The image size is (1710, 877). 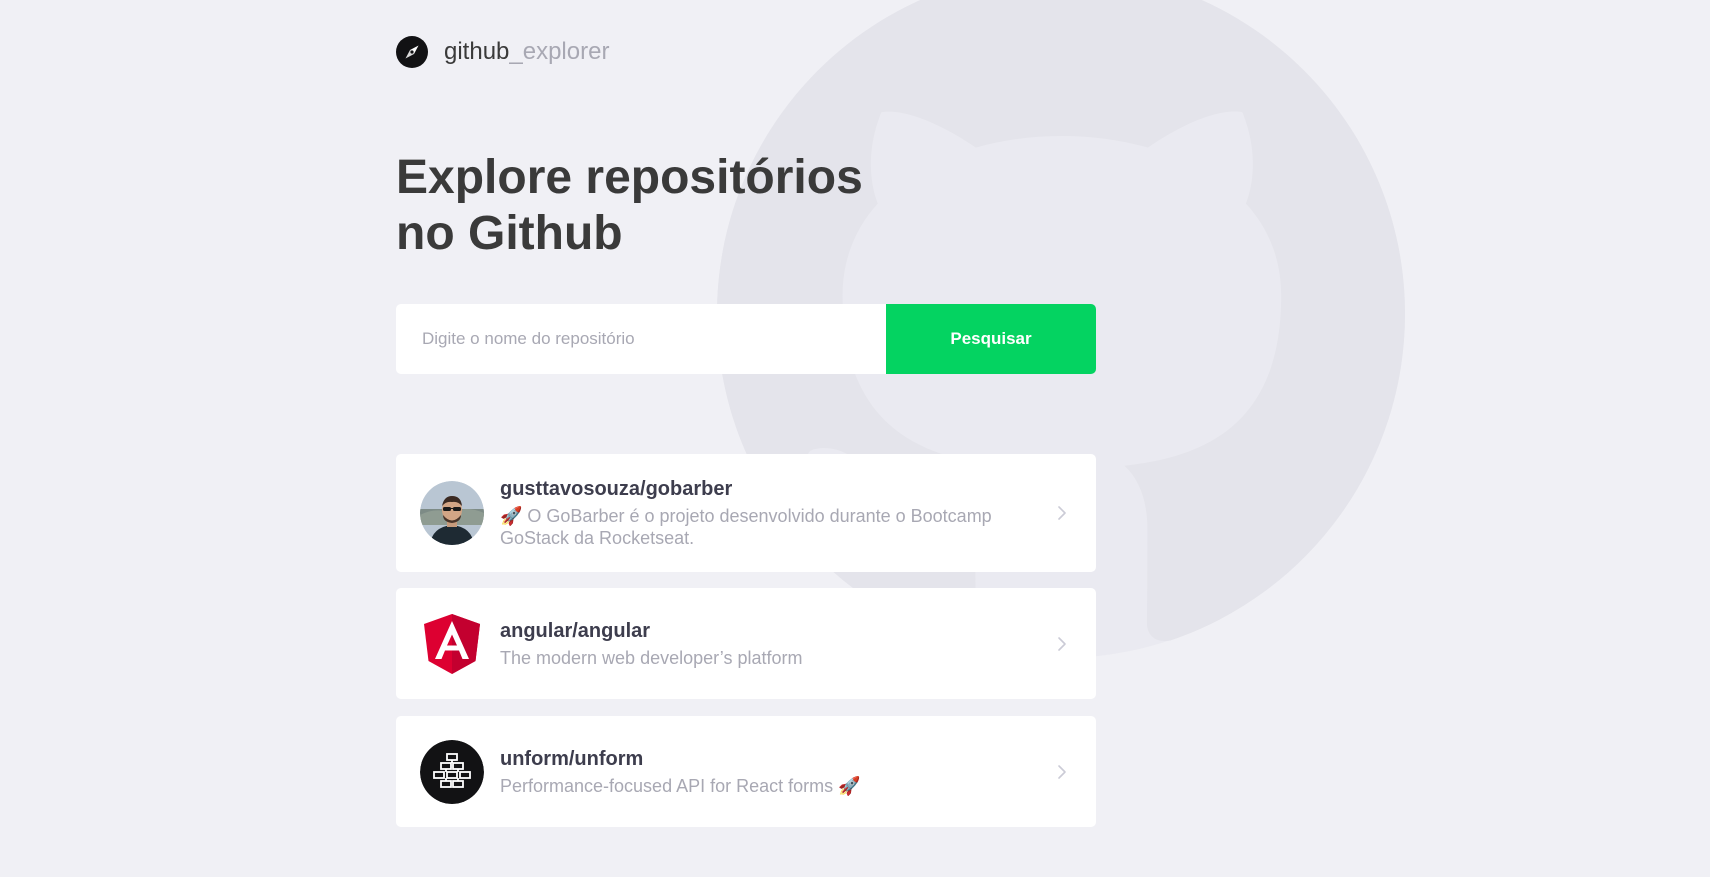 I want to click on brand-name-main: github, so click(x=477, y=51).